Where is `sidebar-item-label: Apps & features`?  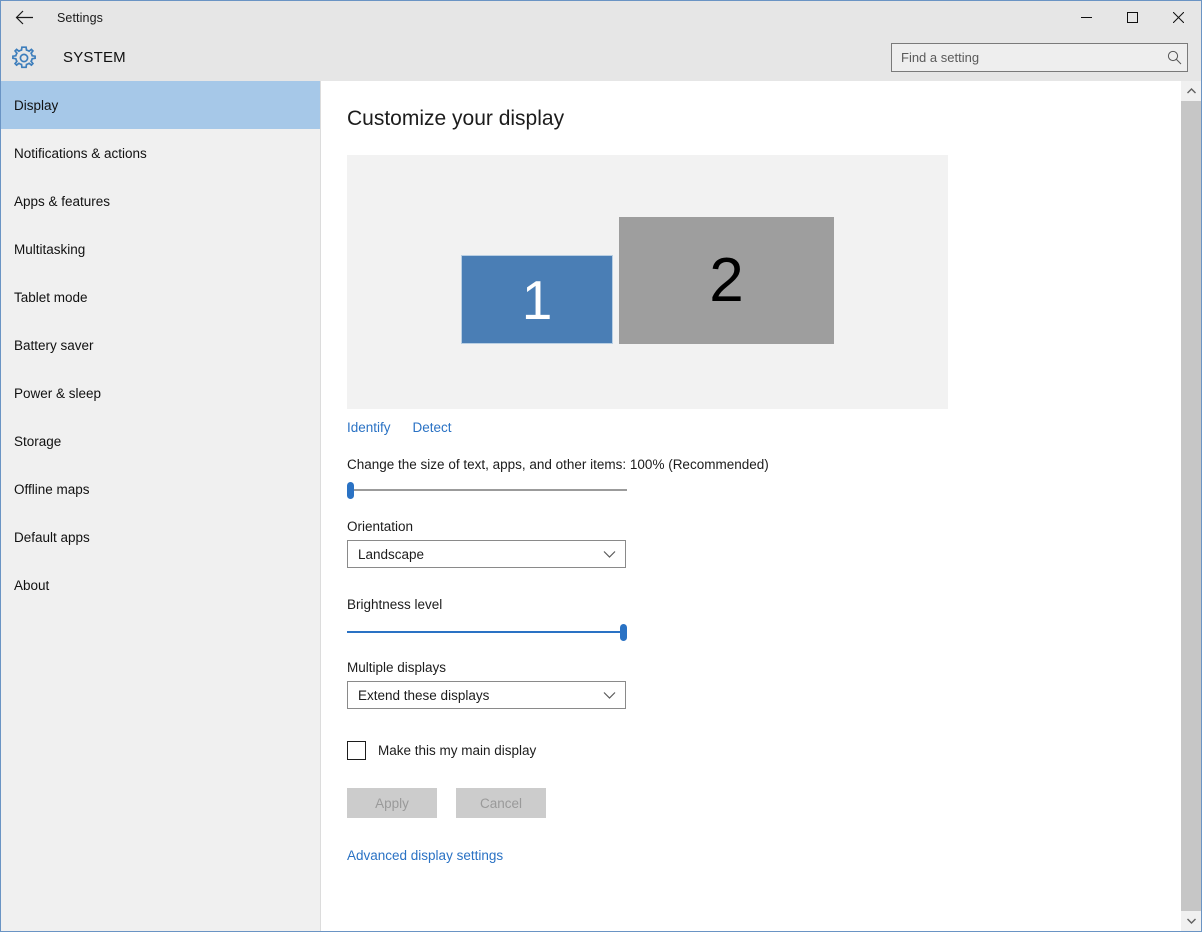
sidebar-item-label: Apps & features is located at coordinates (62, 201).